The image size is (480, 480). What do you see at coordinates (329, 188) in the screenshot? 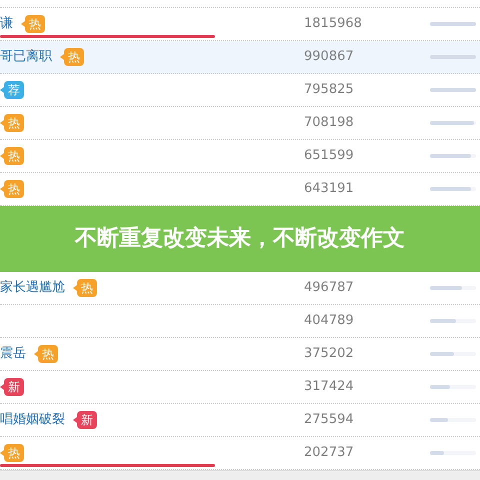
I see `search-count: 643191` at bounding box center [329, 188].